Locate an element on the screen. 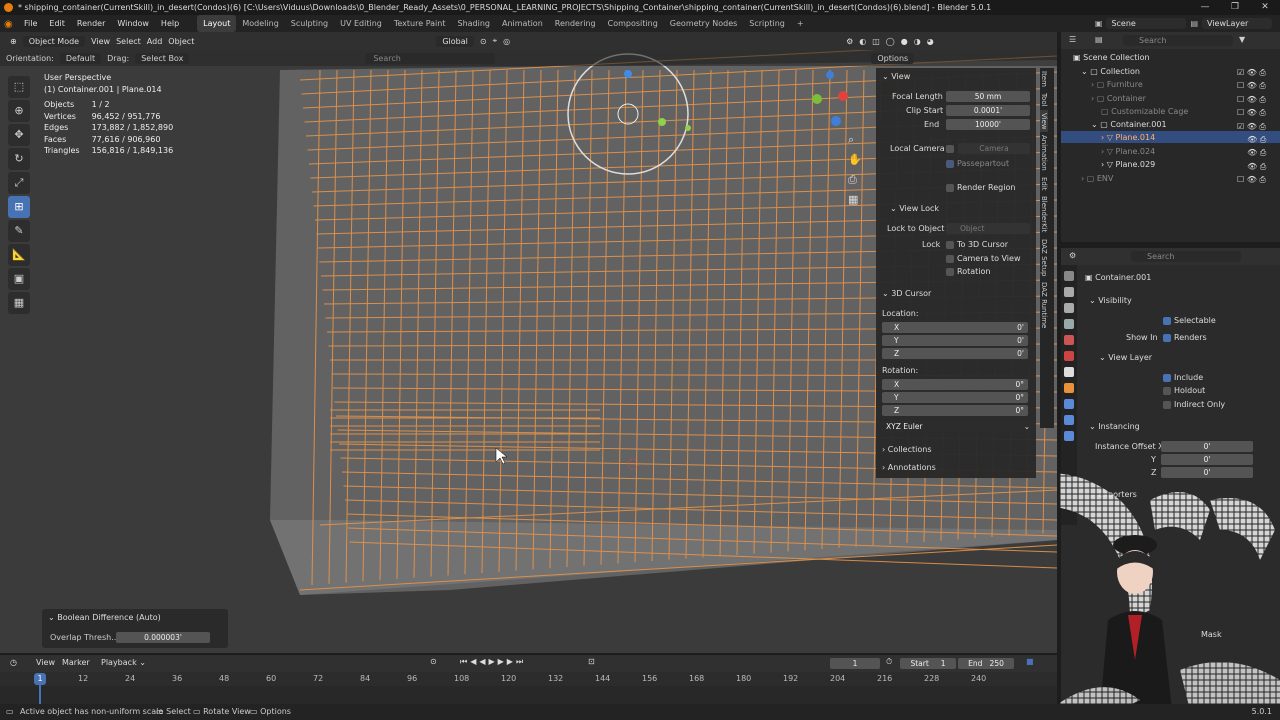  auto-keying-icon: ⊙ is located at coordinates (433, 661).